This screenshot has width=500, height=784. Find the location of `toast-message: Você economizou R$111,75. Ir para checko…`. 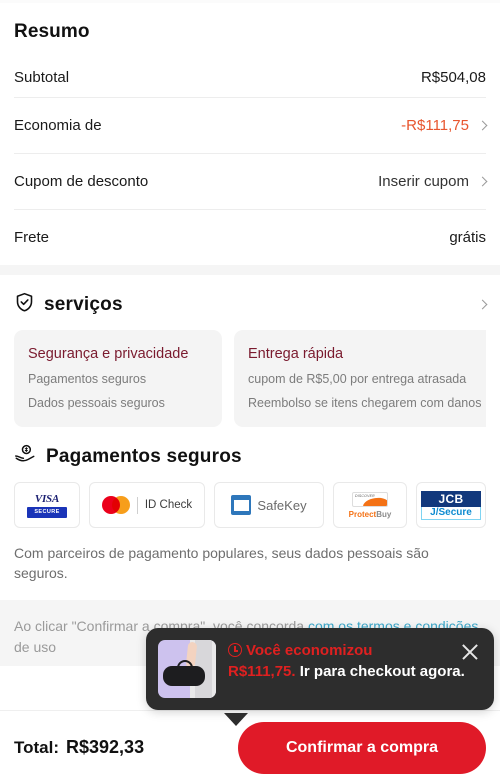

toast-message: Você economizou R$111,75. Ir para checko… is located at coordinates (355, 669).